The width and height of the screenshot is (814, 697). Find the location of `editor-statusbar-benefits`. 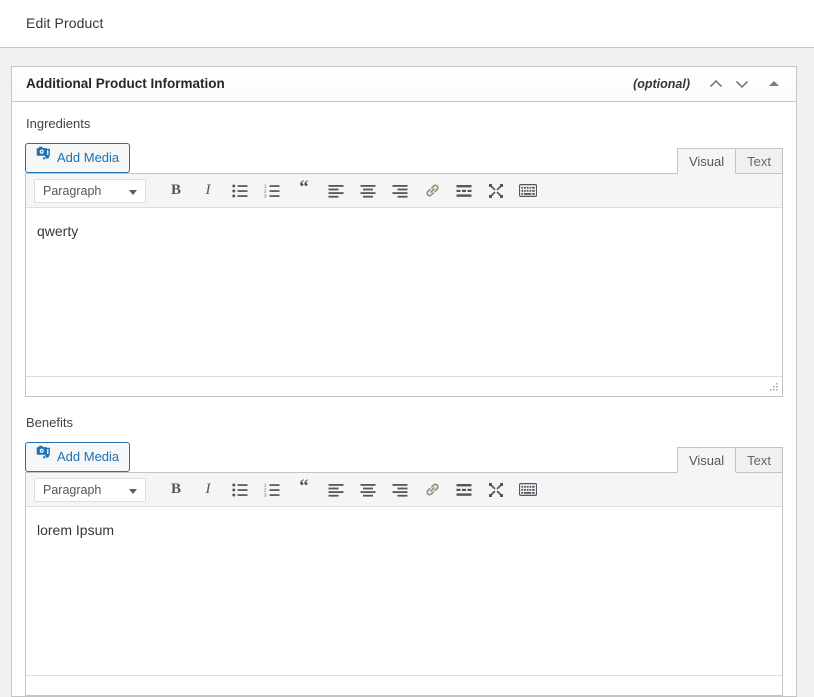

editor-statusbar-benefits is located at coordinates (404, 685).